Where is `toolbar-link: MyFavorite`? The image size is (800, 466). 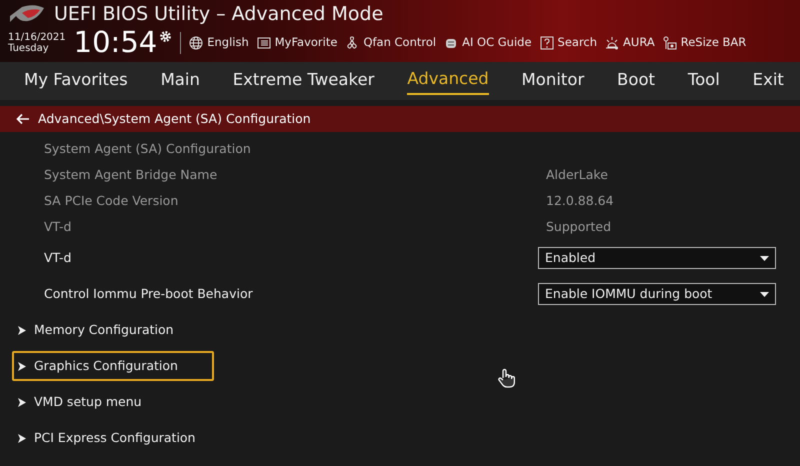
toolbar-link: MyFavorite is located at coordinates (306, 43).